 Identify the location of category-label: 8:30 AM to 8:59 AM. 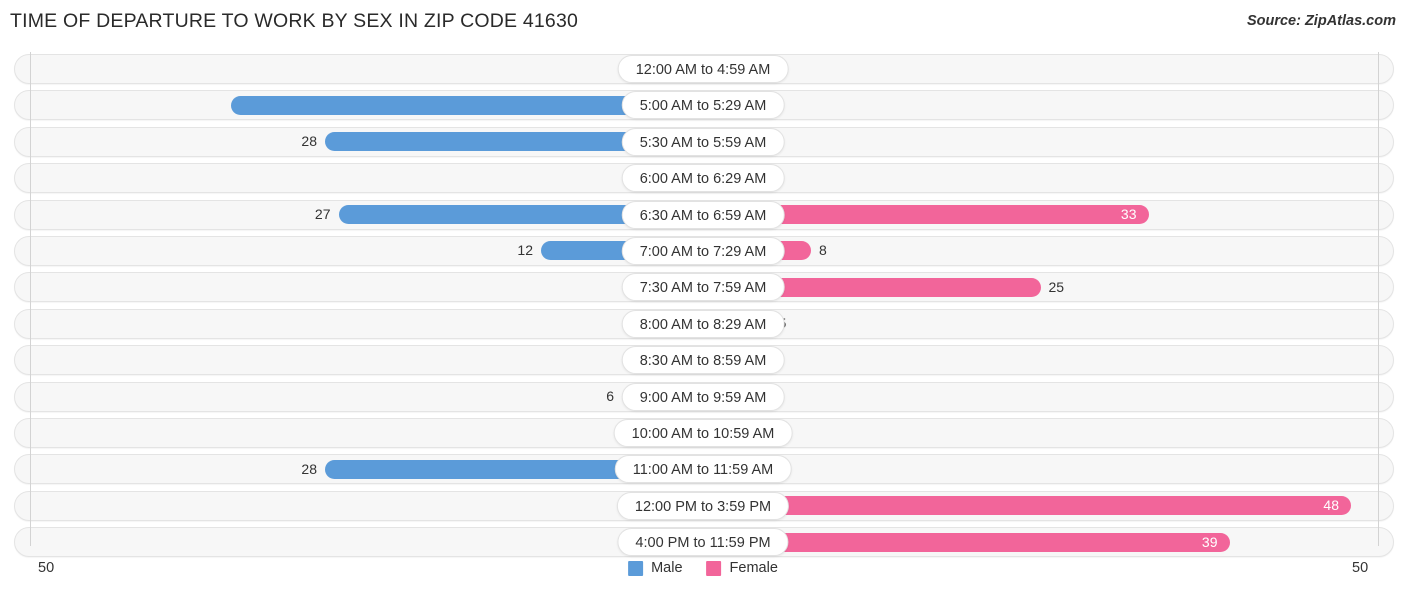
(703, 360).